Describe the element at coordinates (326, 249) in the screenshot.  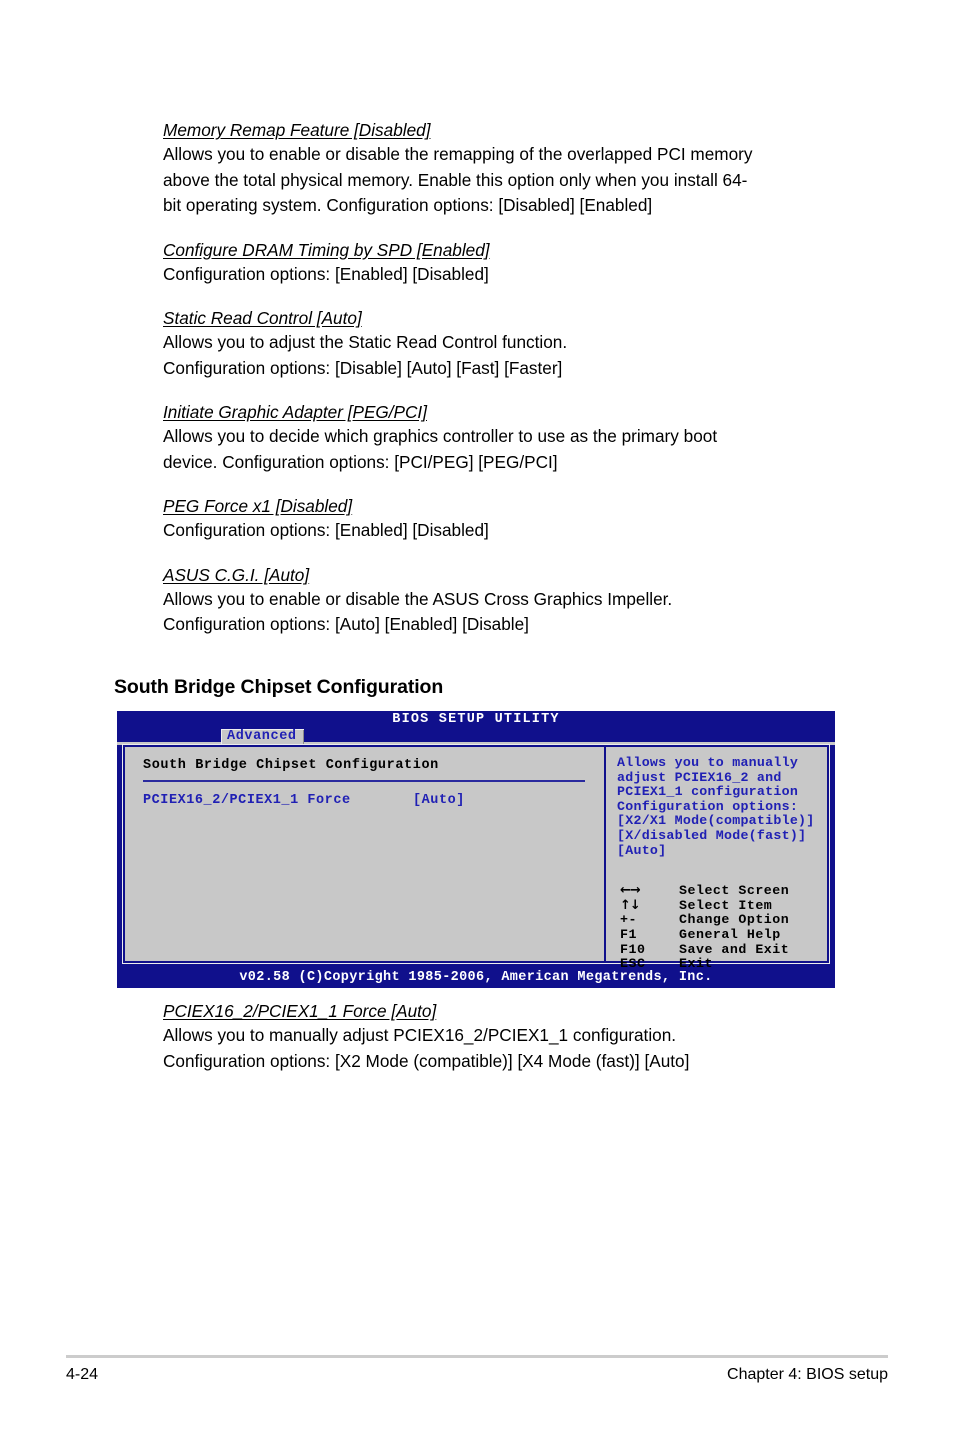
I see `option-entry-title: Configure DRAM Timing by SPD [Enabled]` at that location.